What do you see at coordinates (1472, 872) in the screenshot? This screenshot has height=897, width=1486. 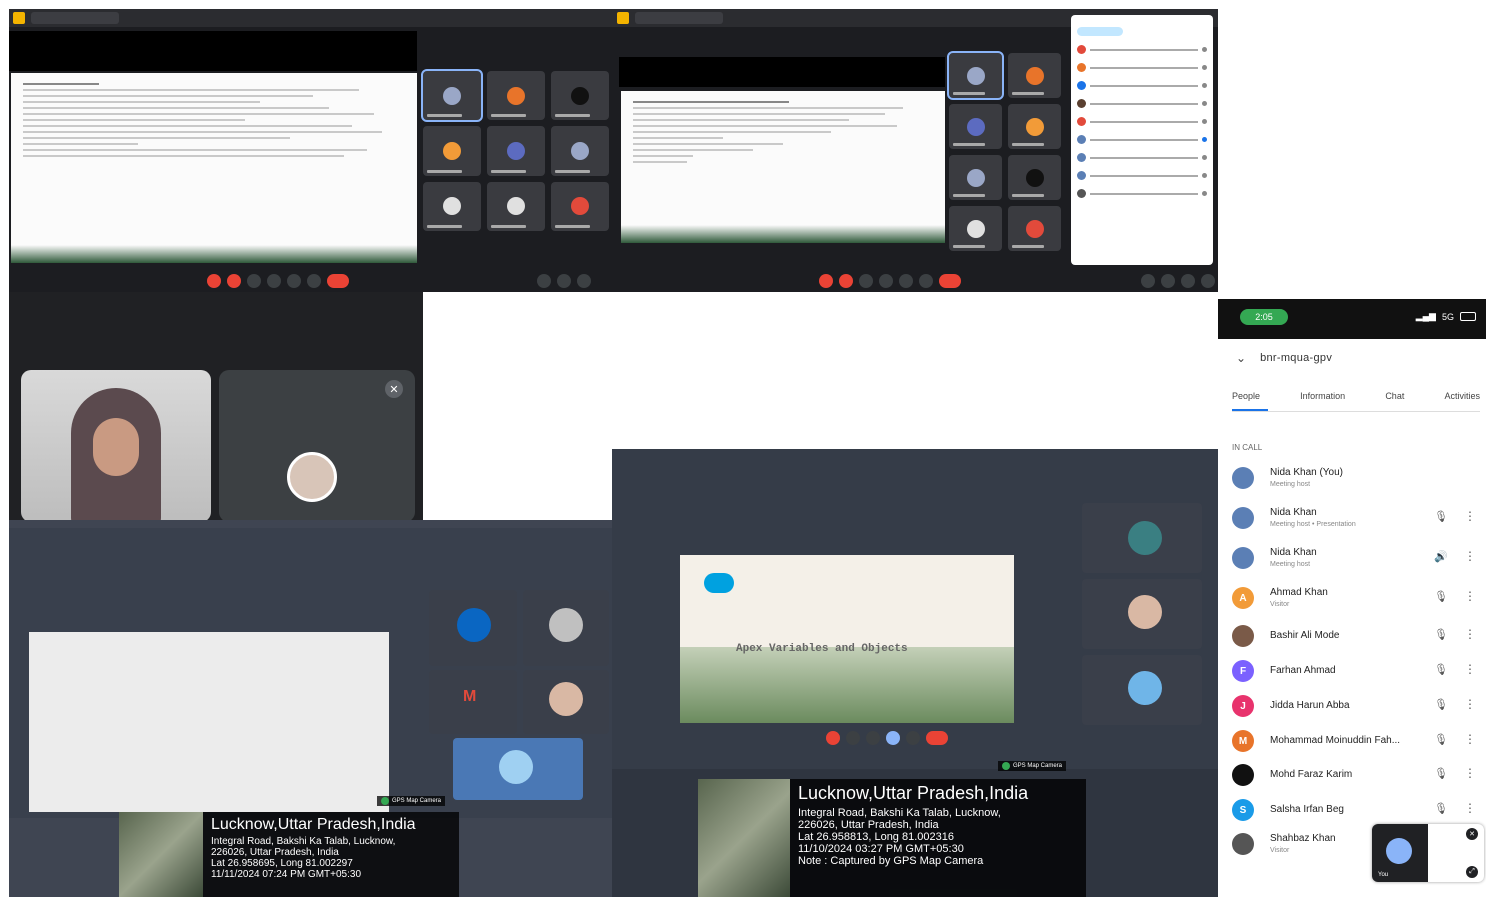 I see `expand-icon: ⤢` at bounding box center [1472, 872].